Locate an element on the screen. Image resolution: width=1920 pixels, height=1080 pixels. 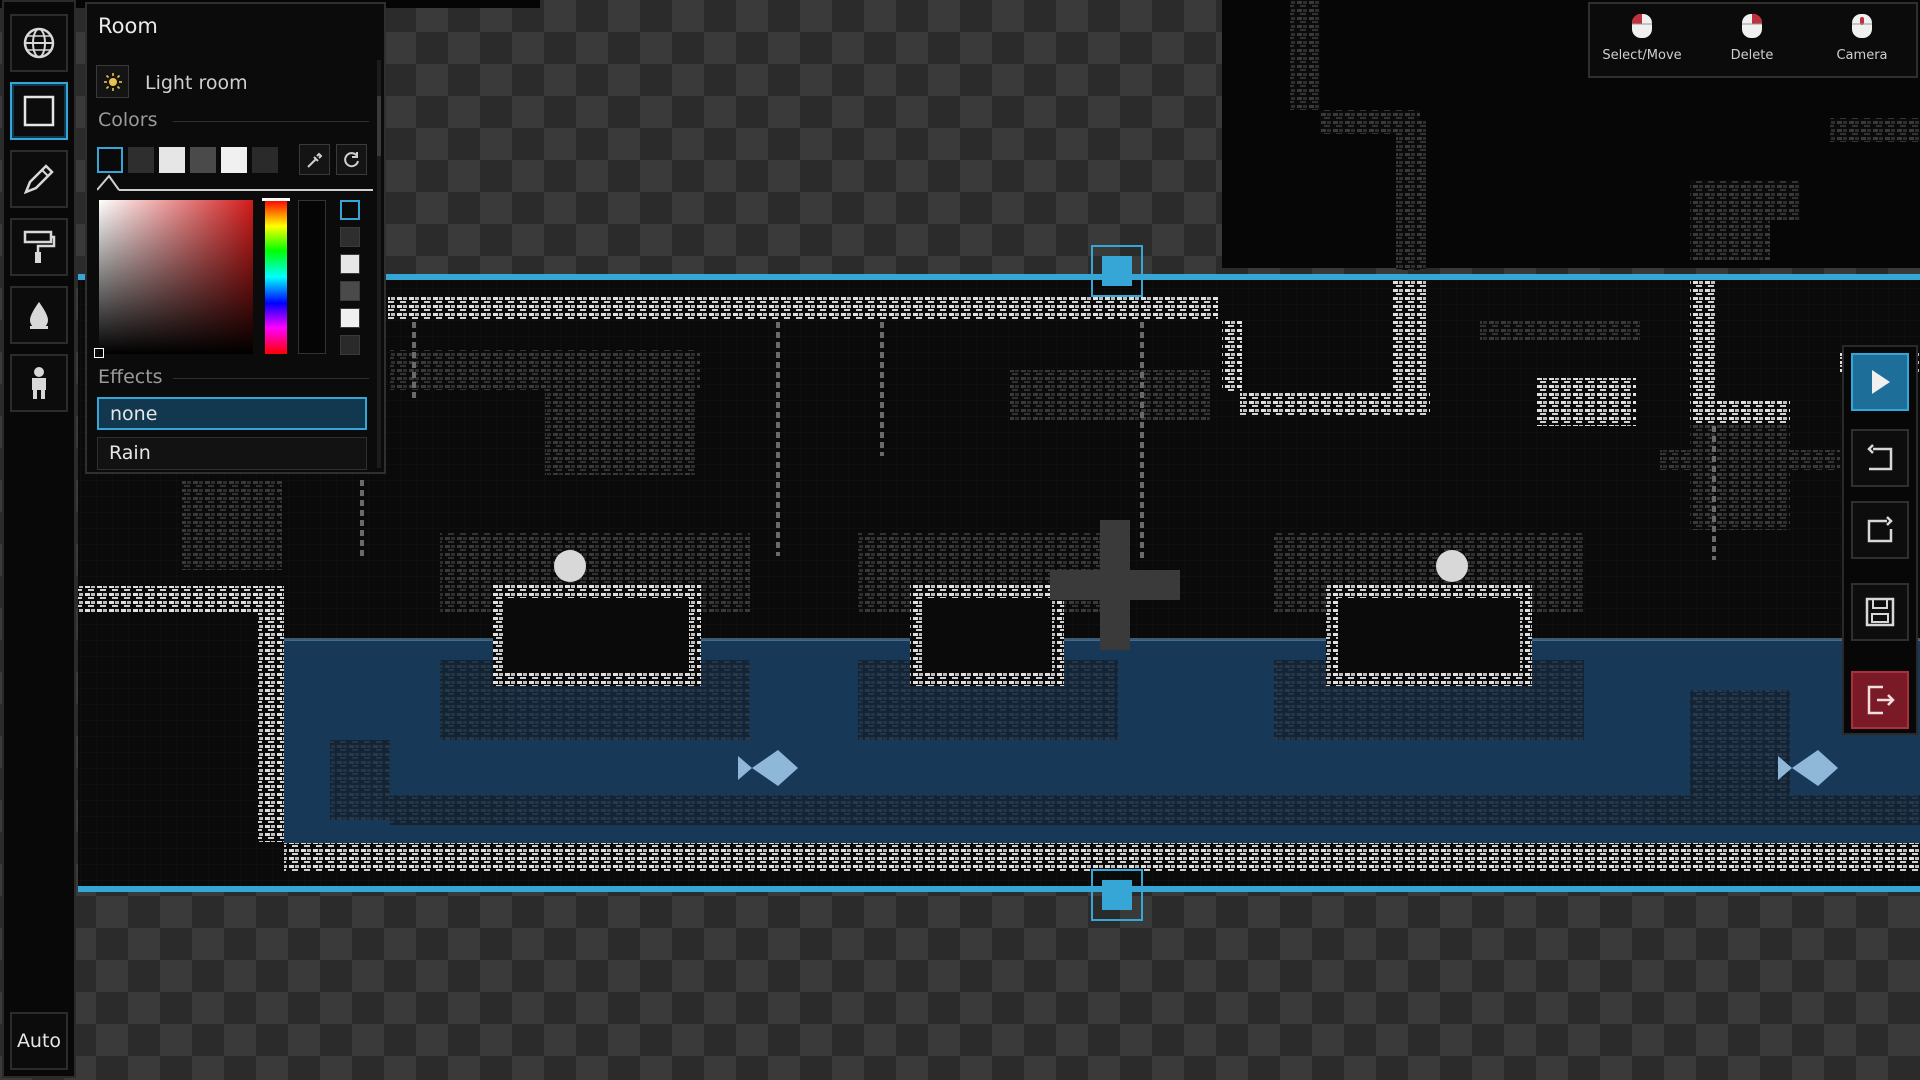
reset-color-button is located at coordinates (351, 159).